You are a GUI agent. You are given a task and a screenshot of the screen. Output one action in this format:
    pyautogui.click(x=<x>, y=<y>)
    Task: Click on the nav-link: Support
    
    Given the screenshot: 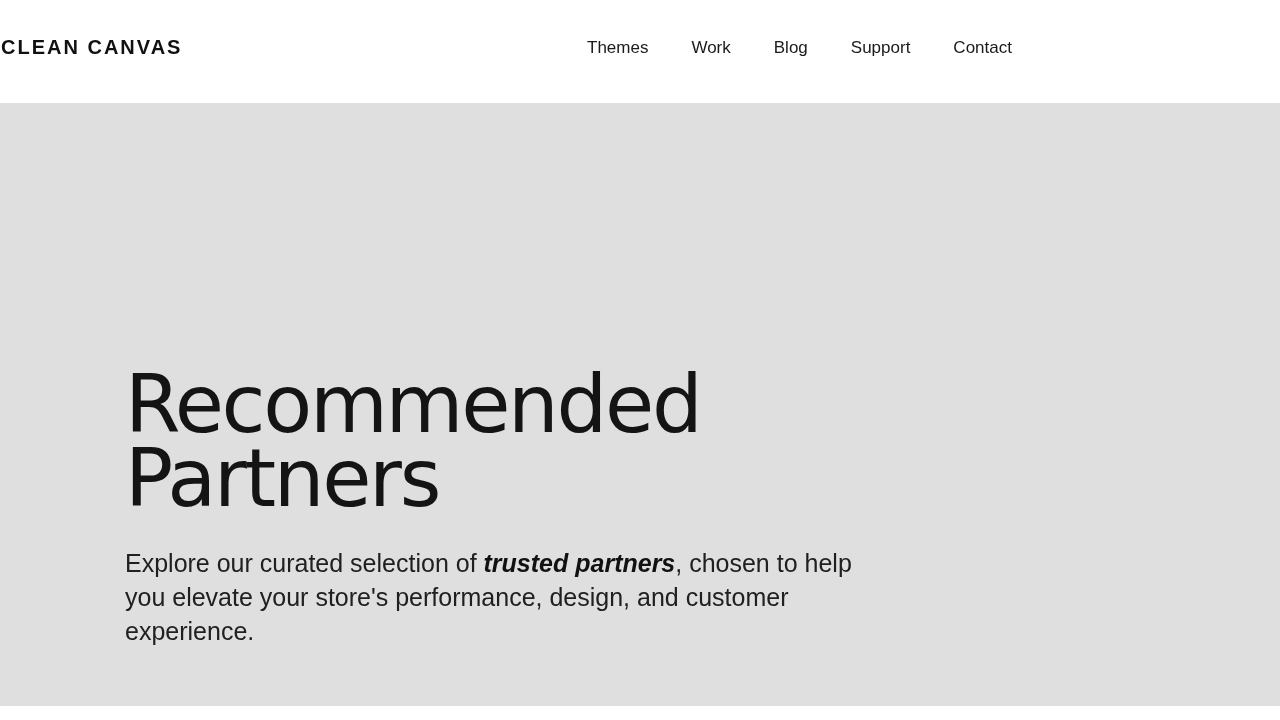 What is the action you would take?
    pyautogui.click(x=880, y=47)
    